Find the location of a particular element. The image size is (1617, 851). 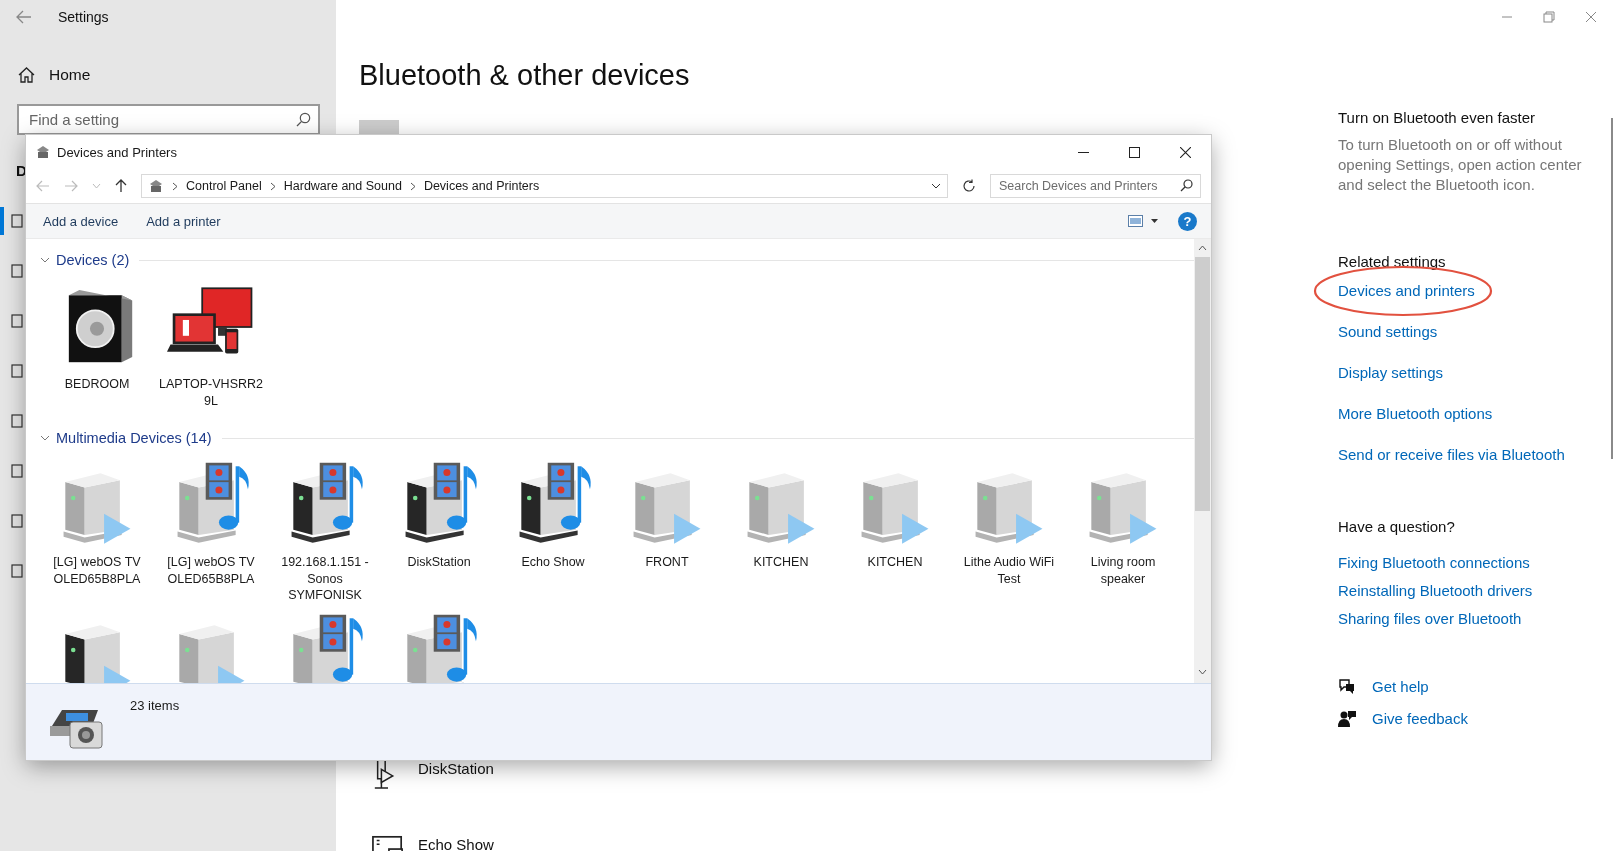

breadcrumb-item: Control Panel is located at coordinates (224, 186).